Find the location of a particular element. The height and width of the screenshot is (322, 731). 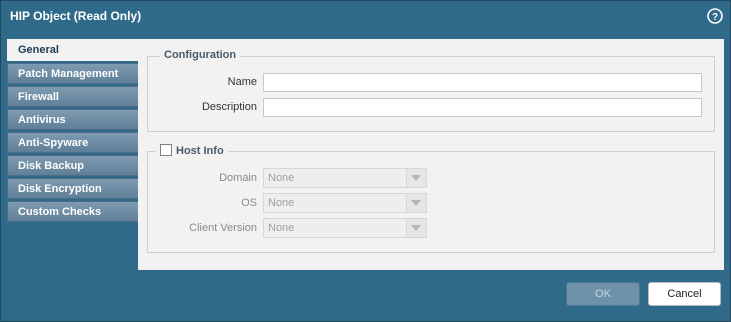

help-icon: ? is located at coordinates (715, 16).